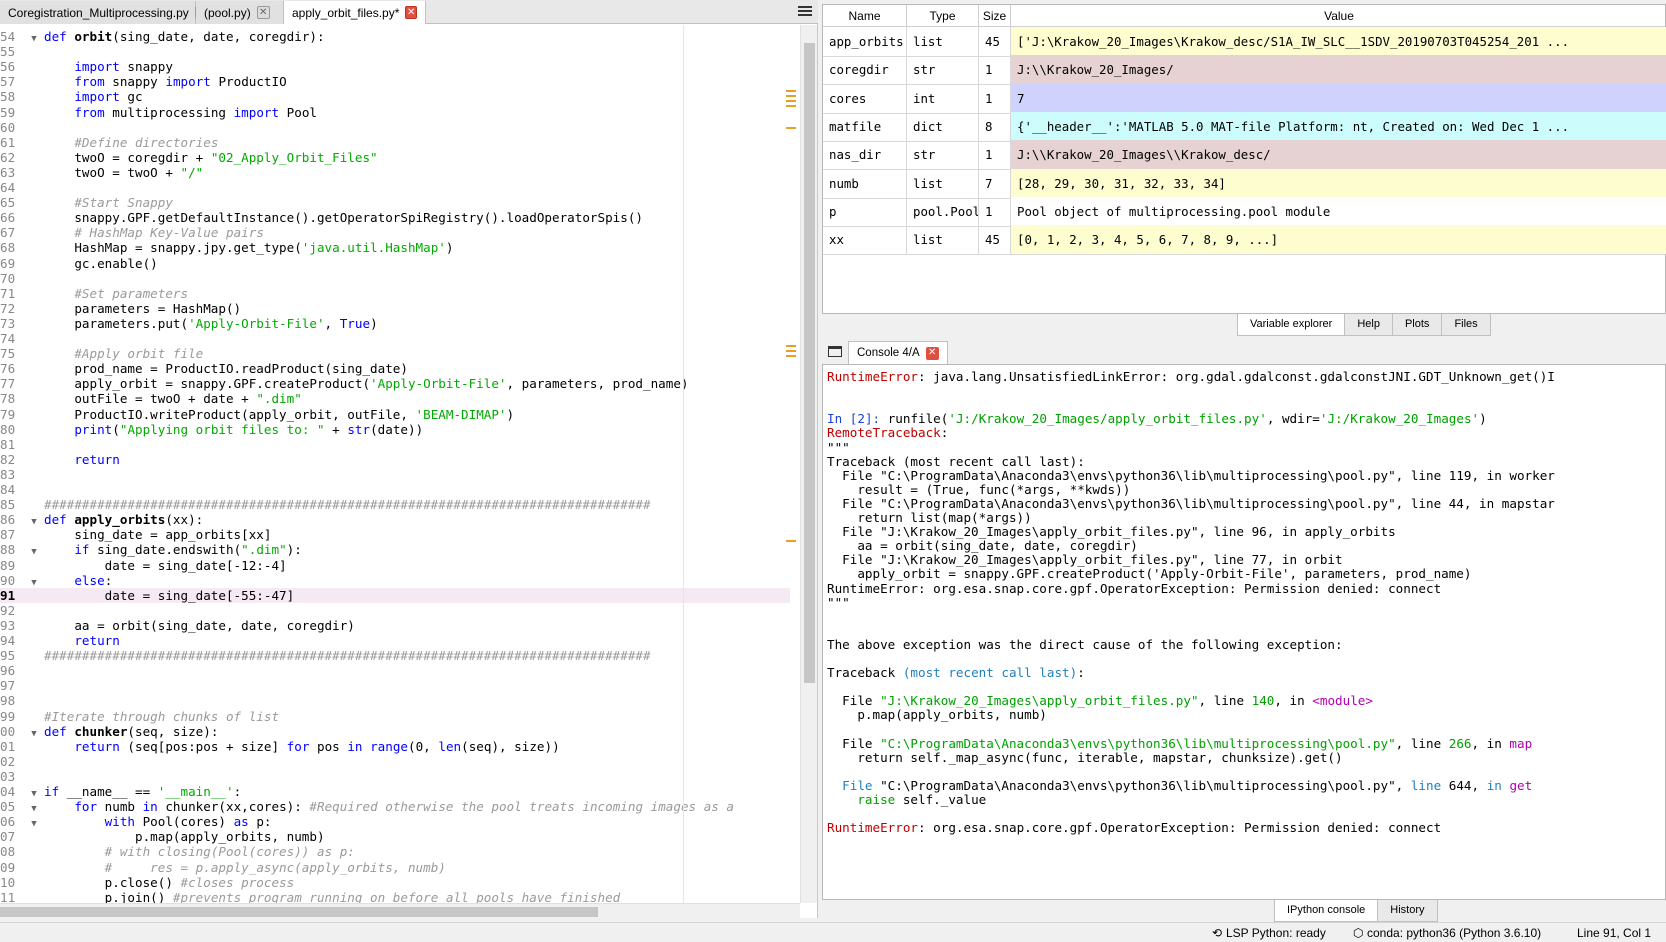  Describe the element at coordinates (395, 96) in the screenshot. I see `code-line: 58 import gc` at that location.